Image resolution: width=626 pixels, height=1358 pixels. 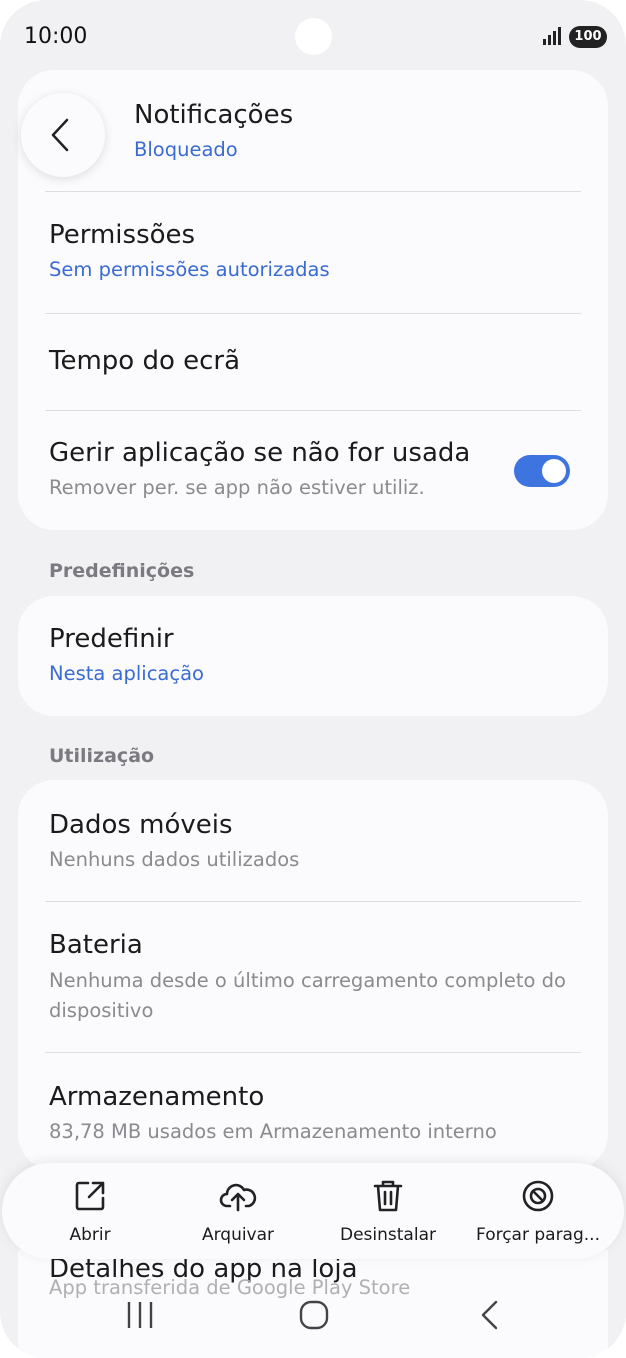 I want to click on item-subtitle: Nesta aplicação, so click(x=126, y=673).